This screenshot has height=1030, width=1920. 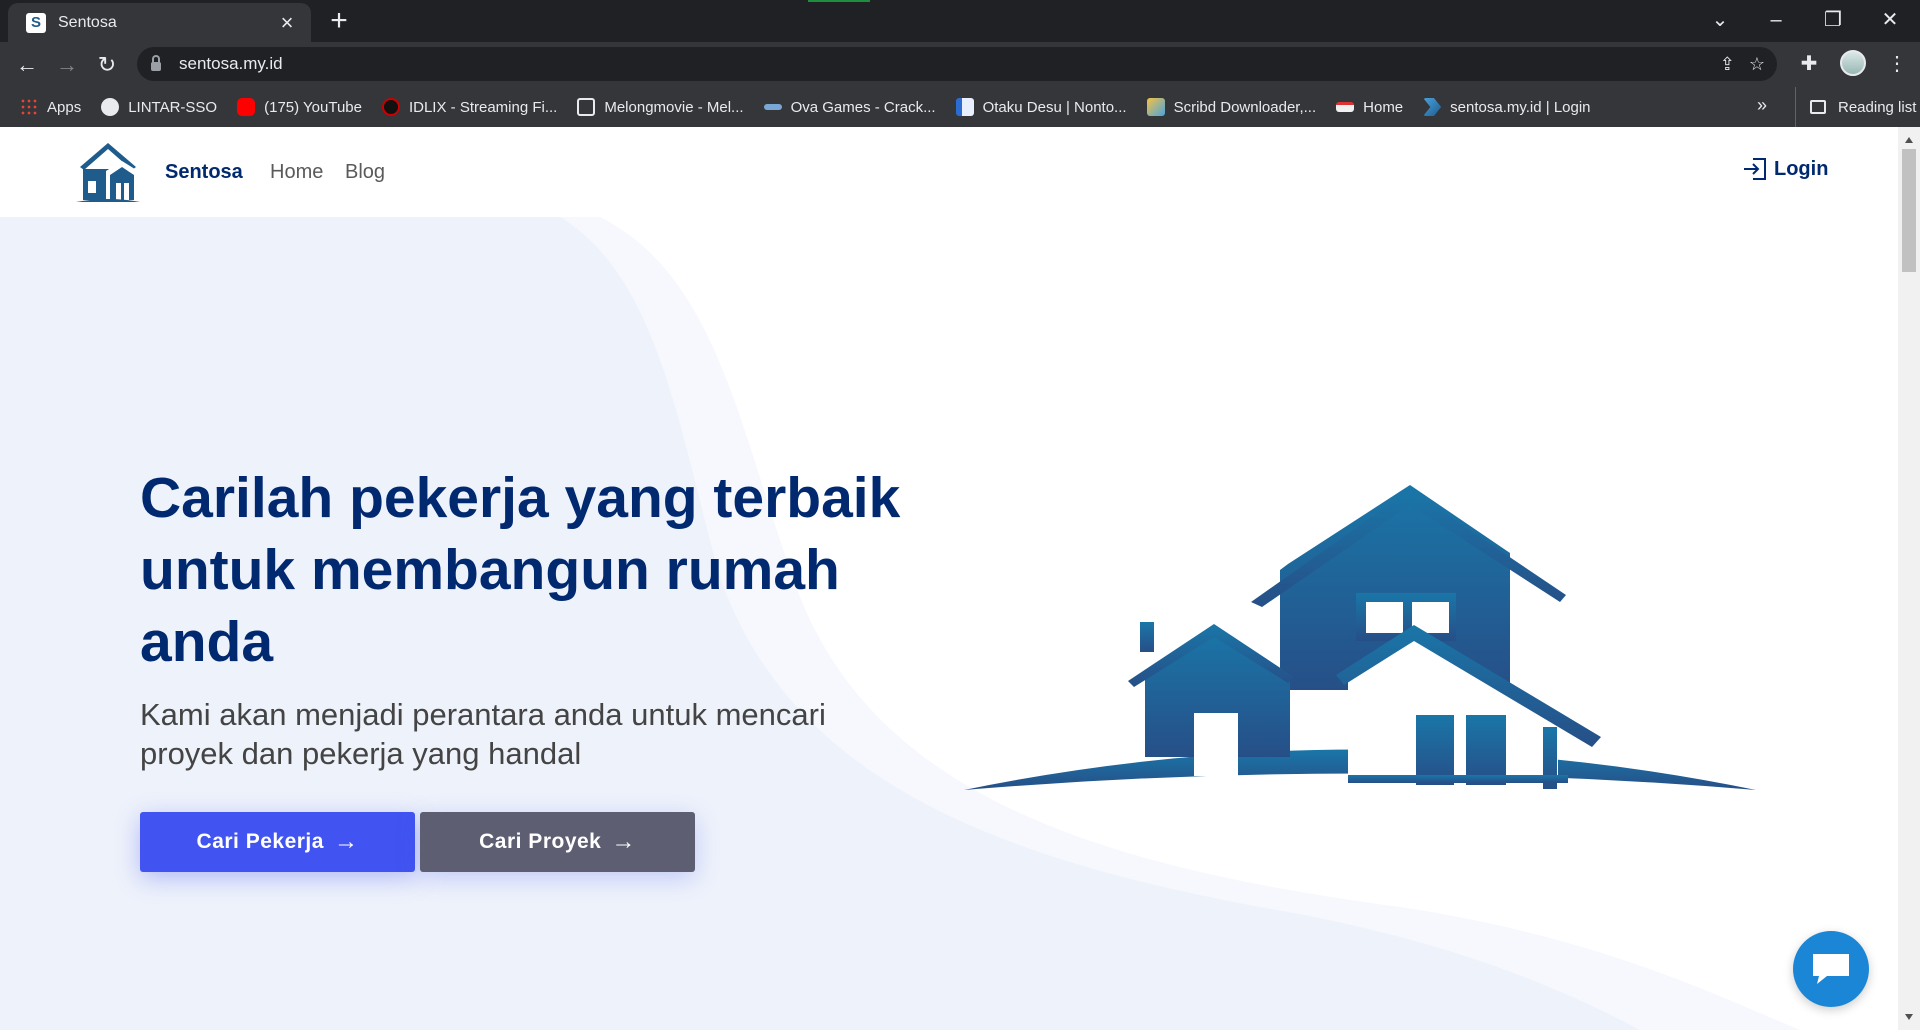 What do you see at coordinates (1345, 107) in the screenshot?
I see `home-bookmark-icon` at bounding box center [1345, 107].